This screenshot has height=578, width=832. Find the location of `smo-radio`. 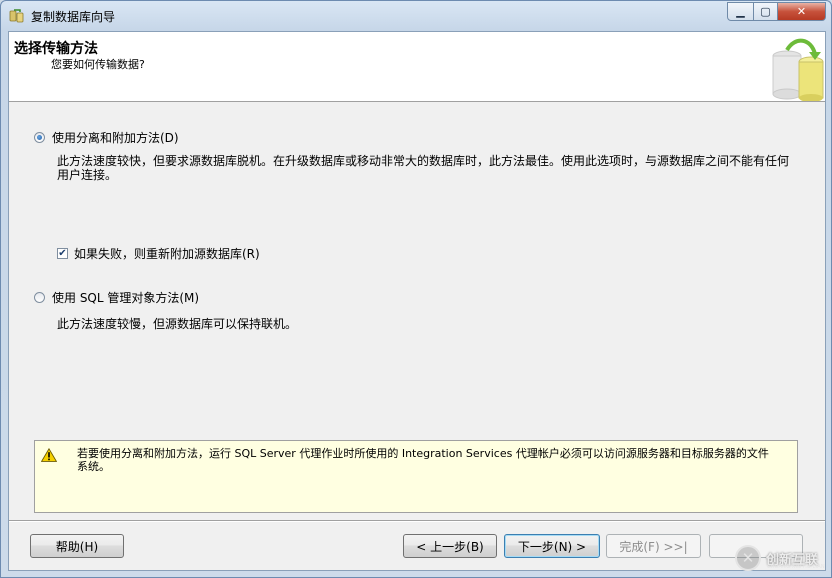

smo-radio is located at coordinates (39, 297).